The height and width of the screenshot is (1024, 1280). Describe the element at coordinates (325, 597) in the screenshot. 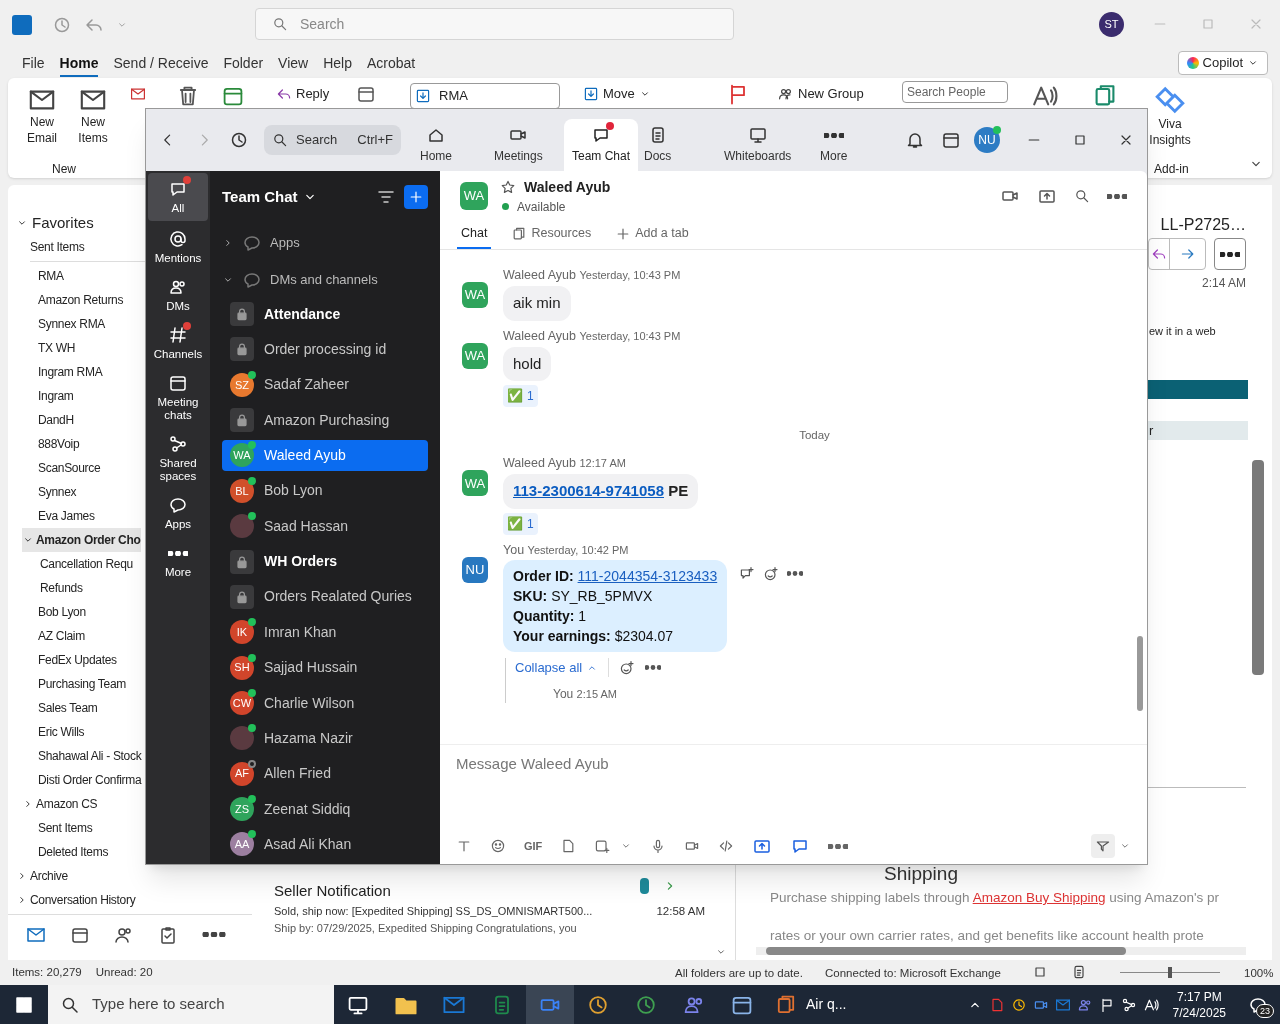

I see `chat-list-item: Orders Realated Quries` at that location.